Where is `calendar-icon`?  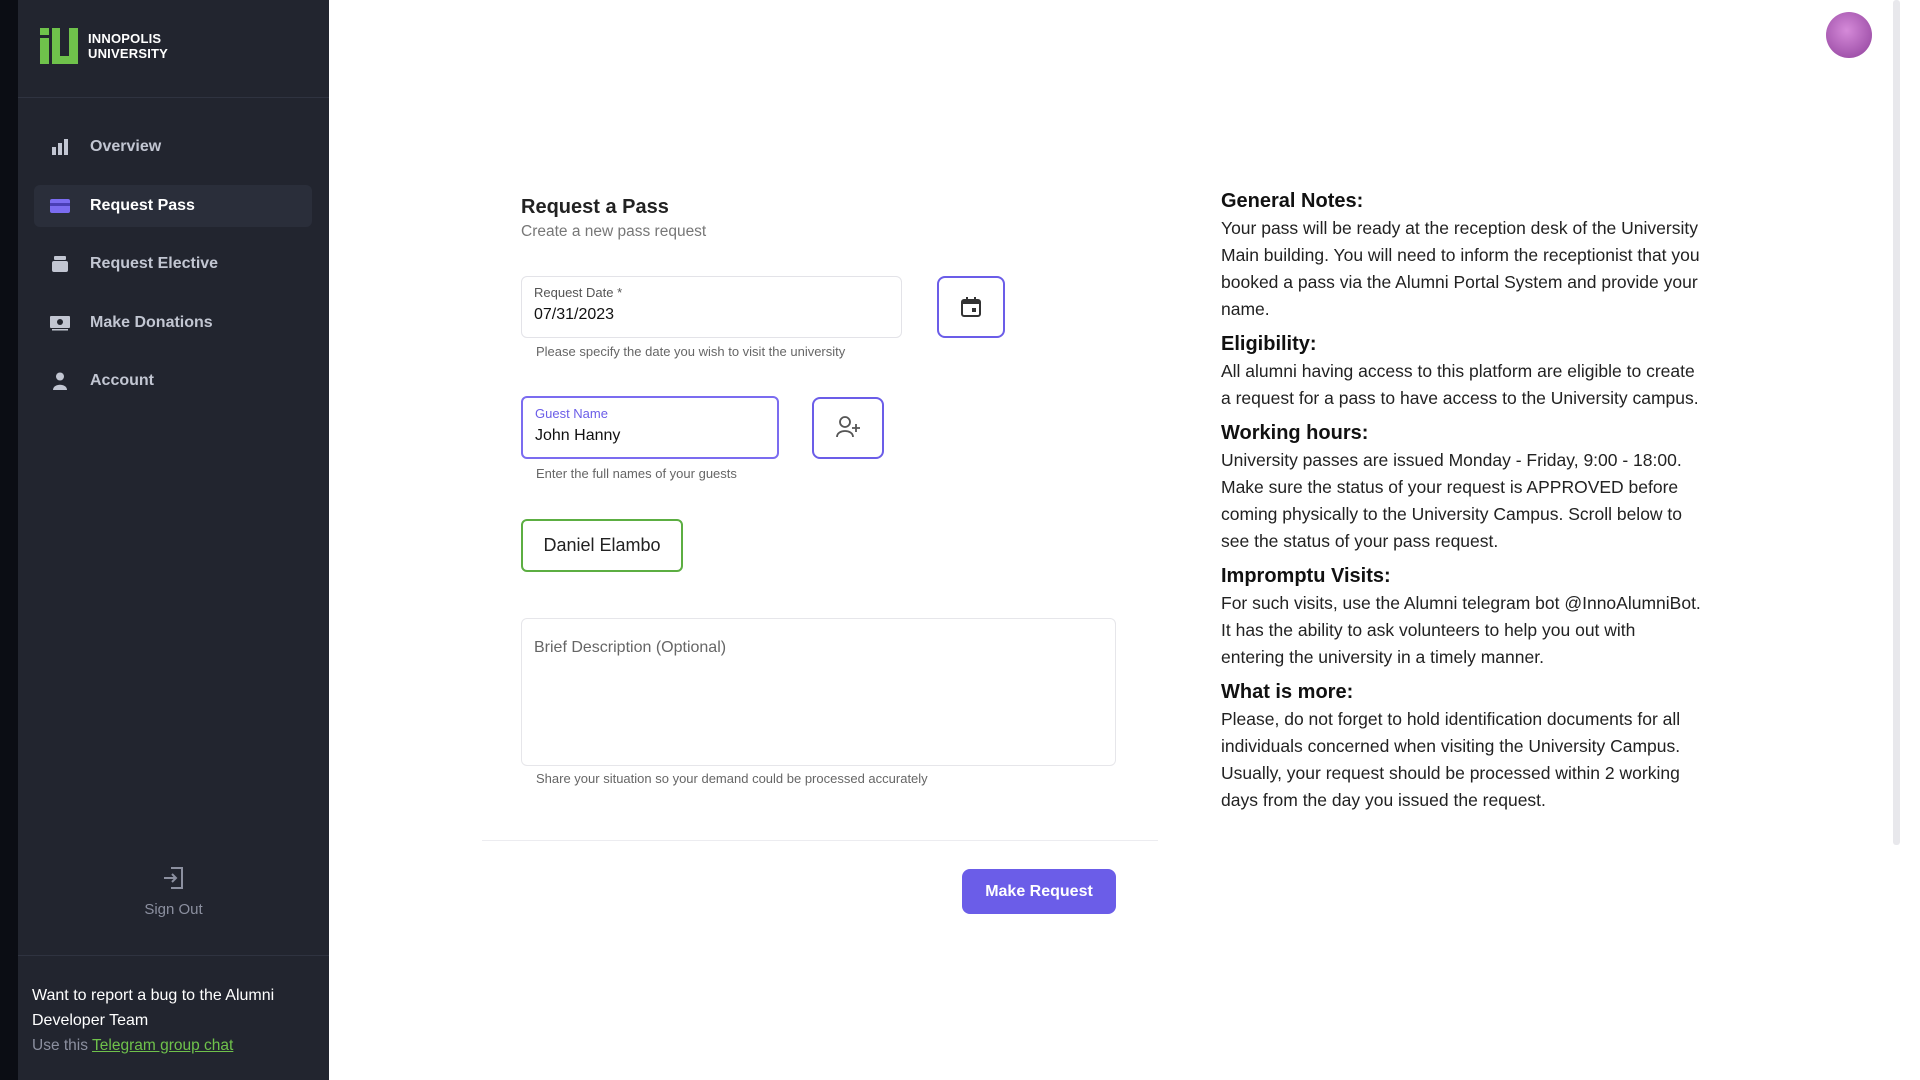 calendar-icon is located at coordinates (971, 307).